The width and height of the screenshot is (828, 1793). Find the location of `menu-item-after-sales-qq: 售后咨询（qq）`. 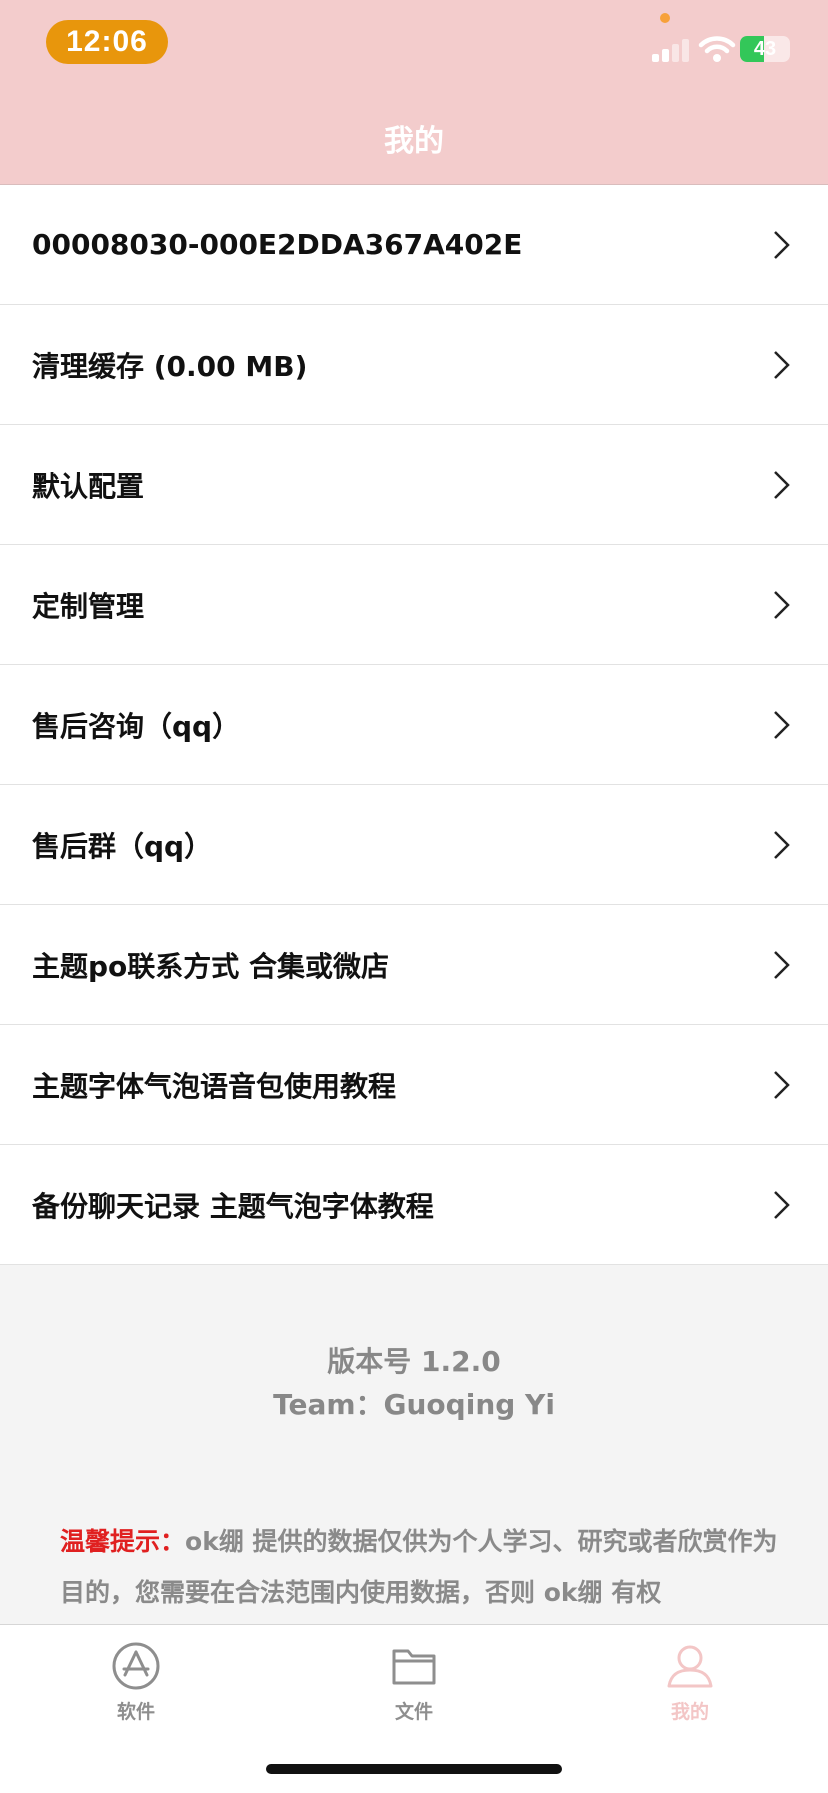

menu-item-after-sales-qq: 售后咨询（qq） is located at coordinates (414, 725).